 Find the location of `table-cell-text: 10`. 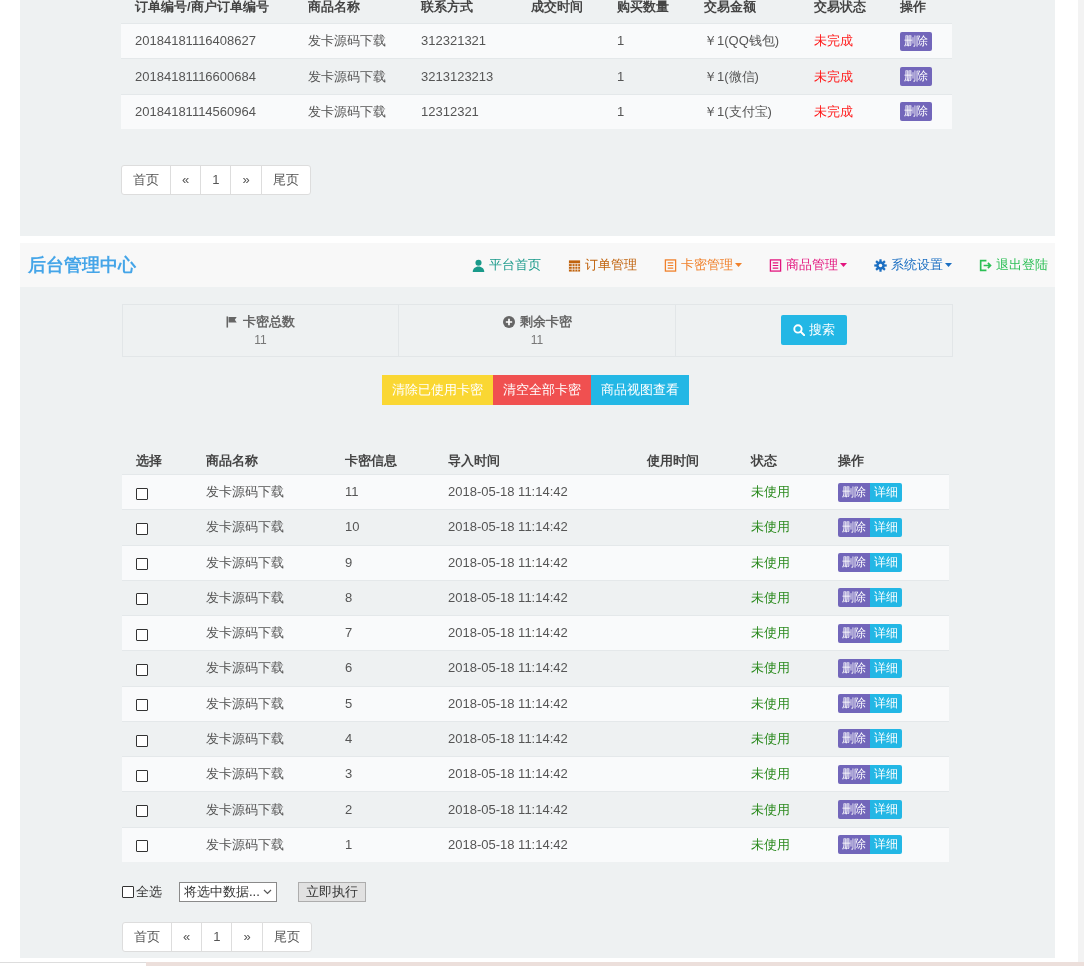

table-cell-text: 10 is located at coordinates (352, 527).